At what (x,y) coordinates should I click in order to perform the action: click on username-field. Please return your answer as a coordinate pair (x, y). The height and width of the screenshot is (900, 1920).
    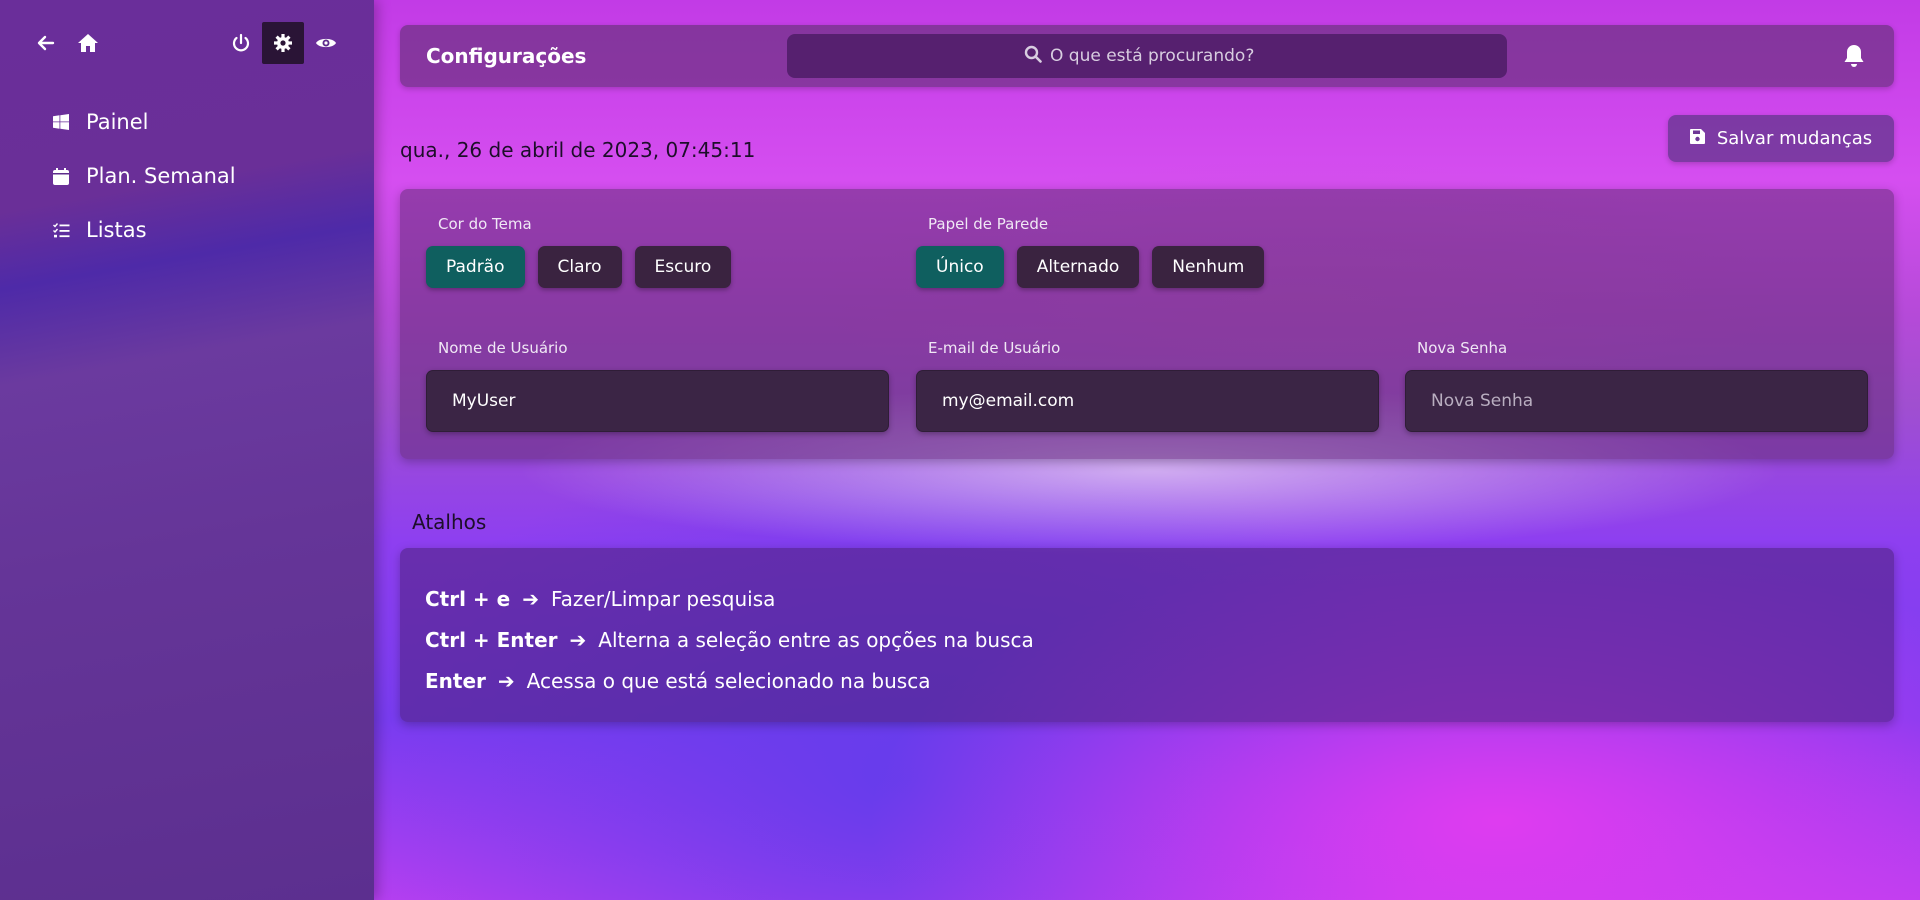
    Looking at the image, I should click on (657, 401).